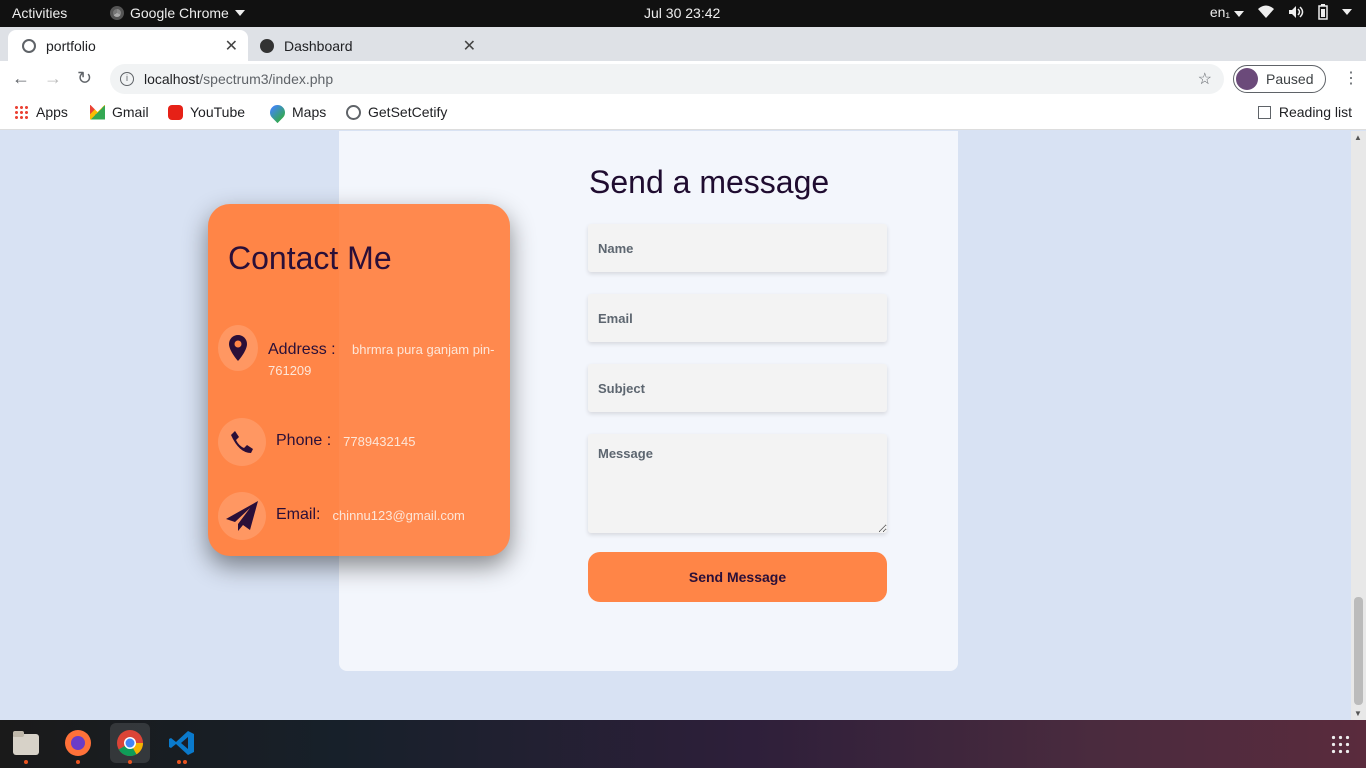 The height and width of the screenshot is (768, 1366). I want to click on keyboard-layout-label: en₁, so click(1220, 12).